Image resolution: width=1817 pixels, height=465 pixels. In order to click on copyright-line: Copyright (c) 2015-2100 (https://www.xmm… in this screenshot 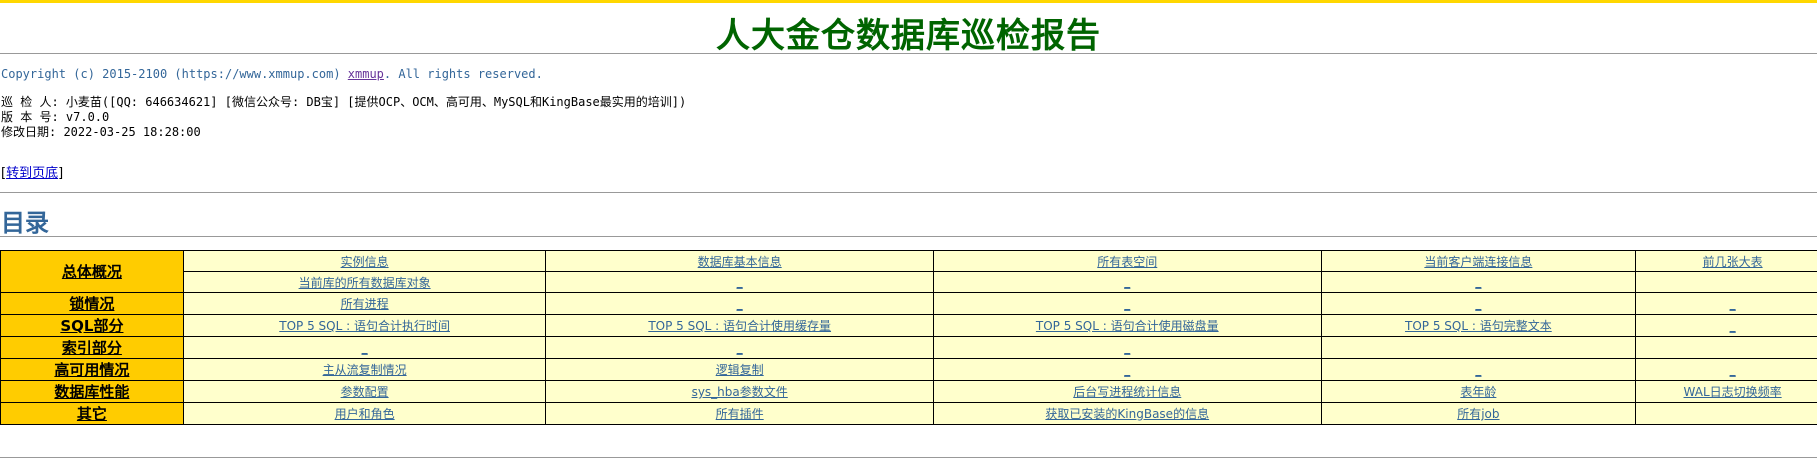, I will do `click(272, 74)`.